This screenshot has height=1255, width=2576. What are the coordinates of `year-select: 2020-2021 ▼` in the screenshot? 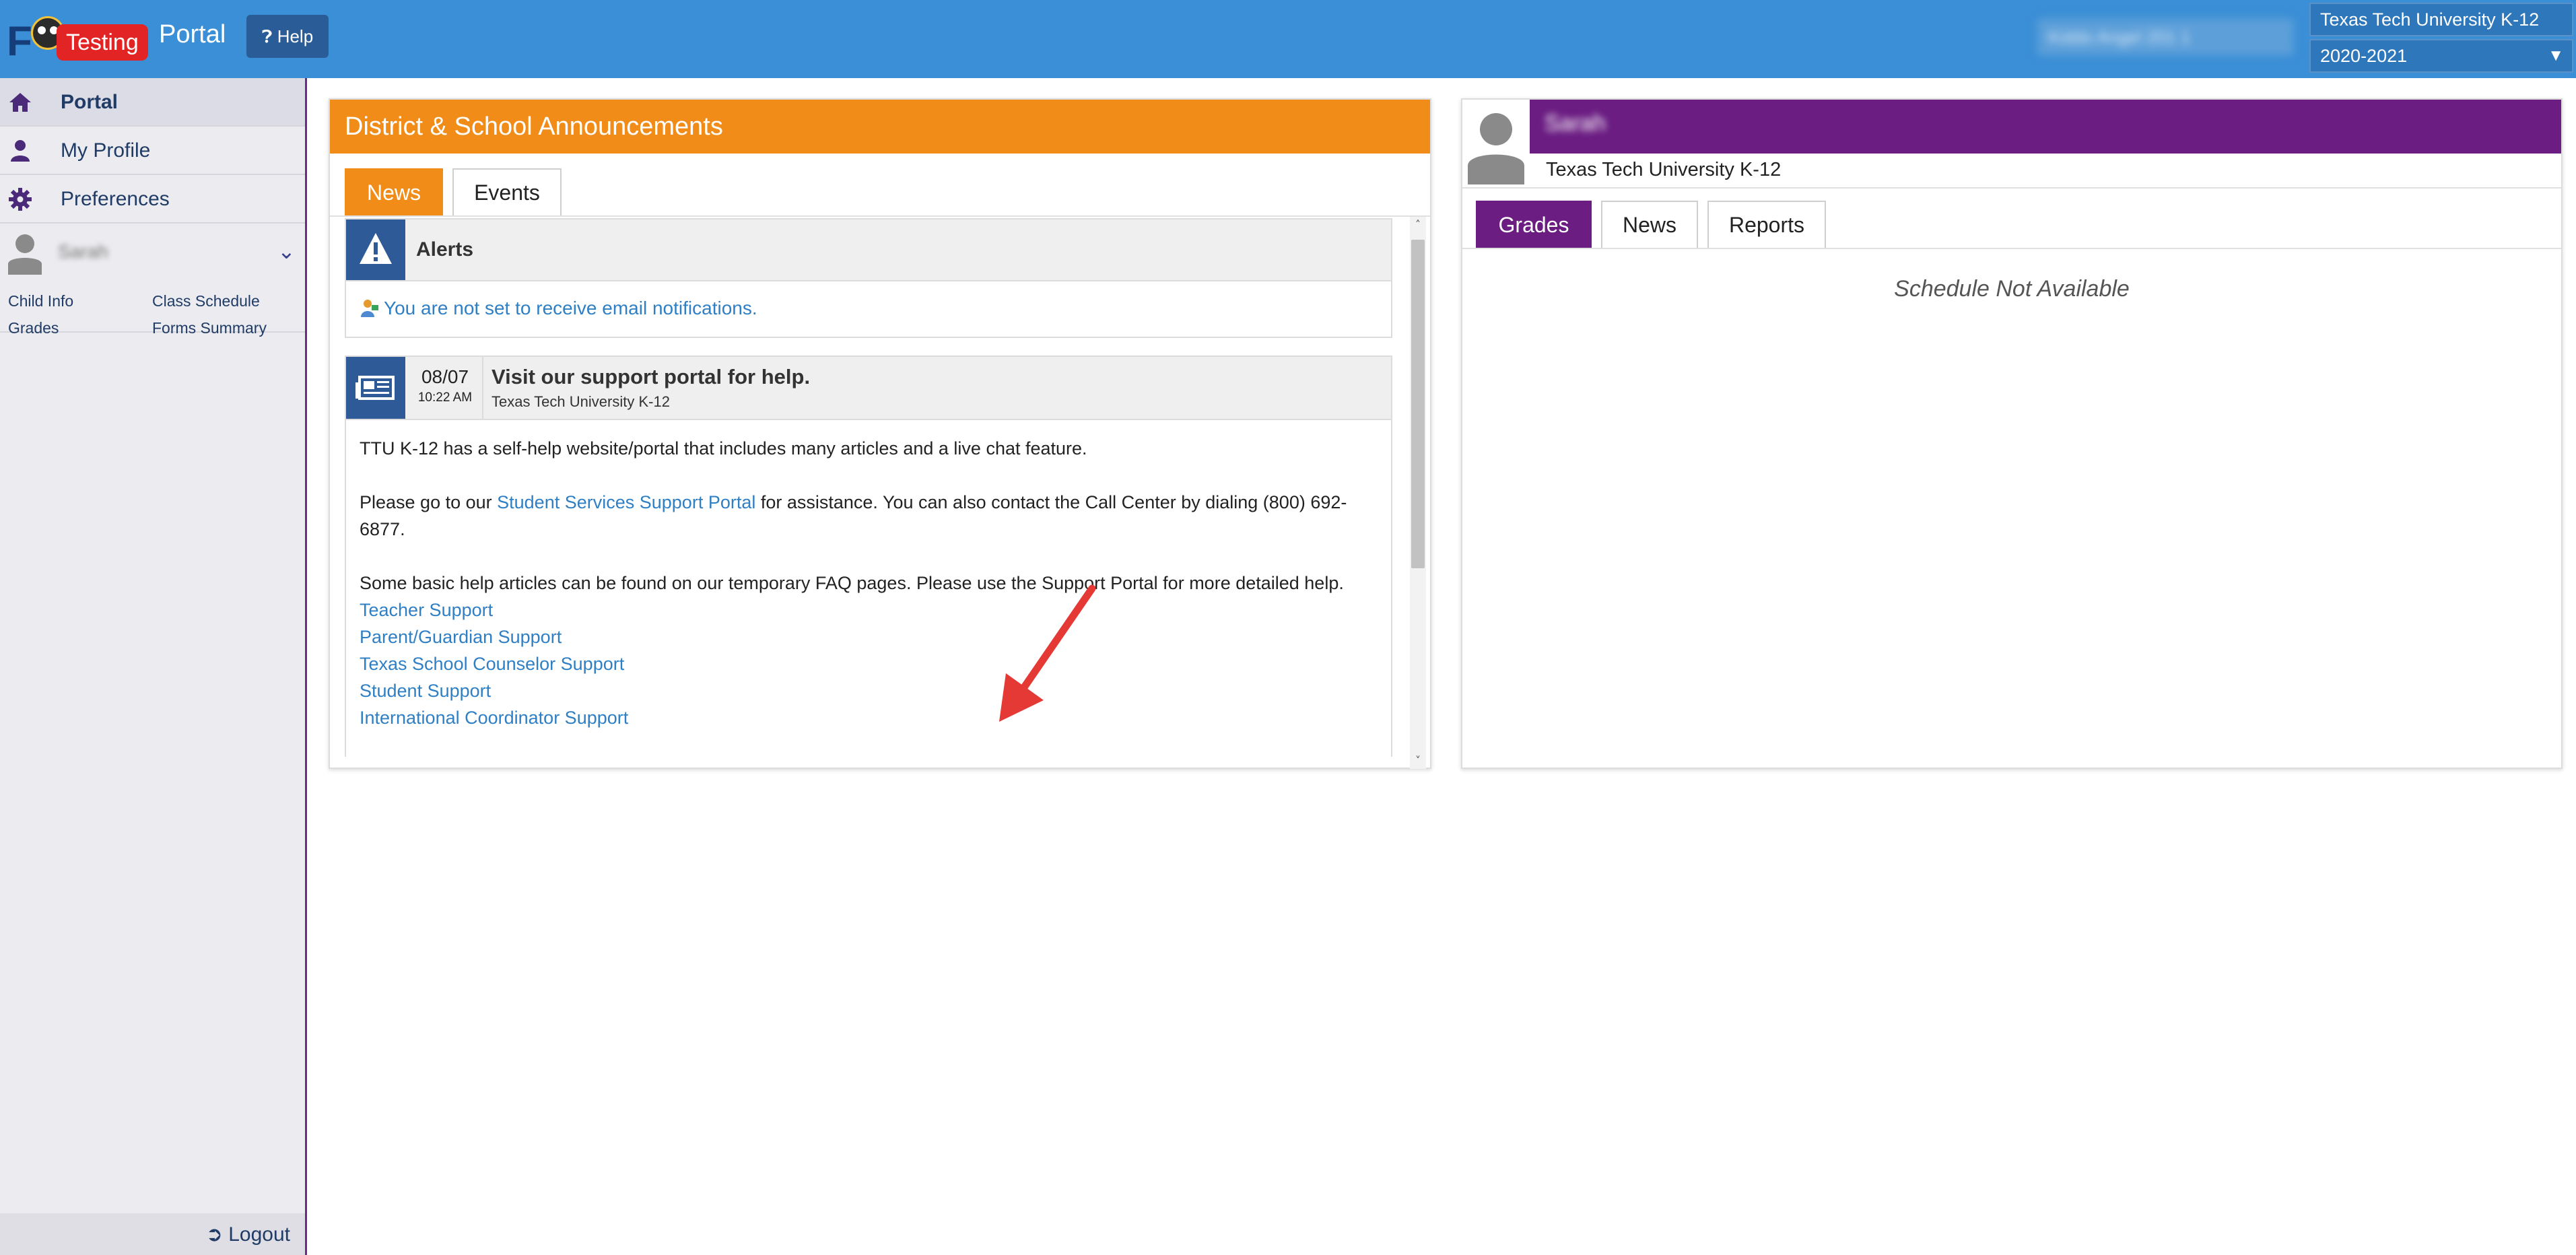 It's located at (2441, 56).